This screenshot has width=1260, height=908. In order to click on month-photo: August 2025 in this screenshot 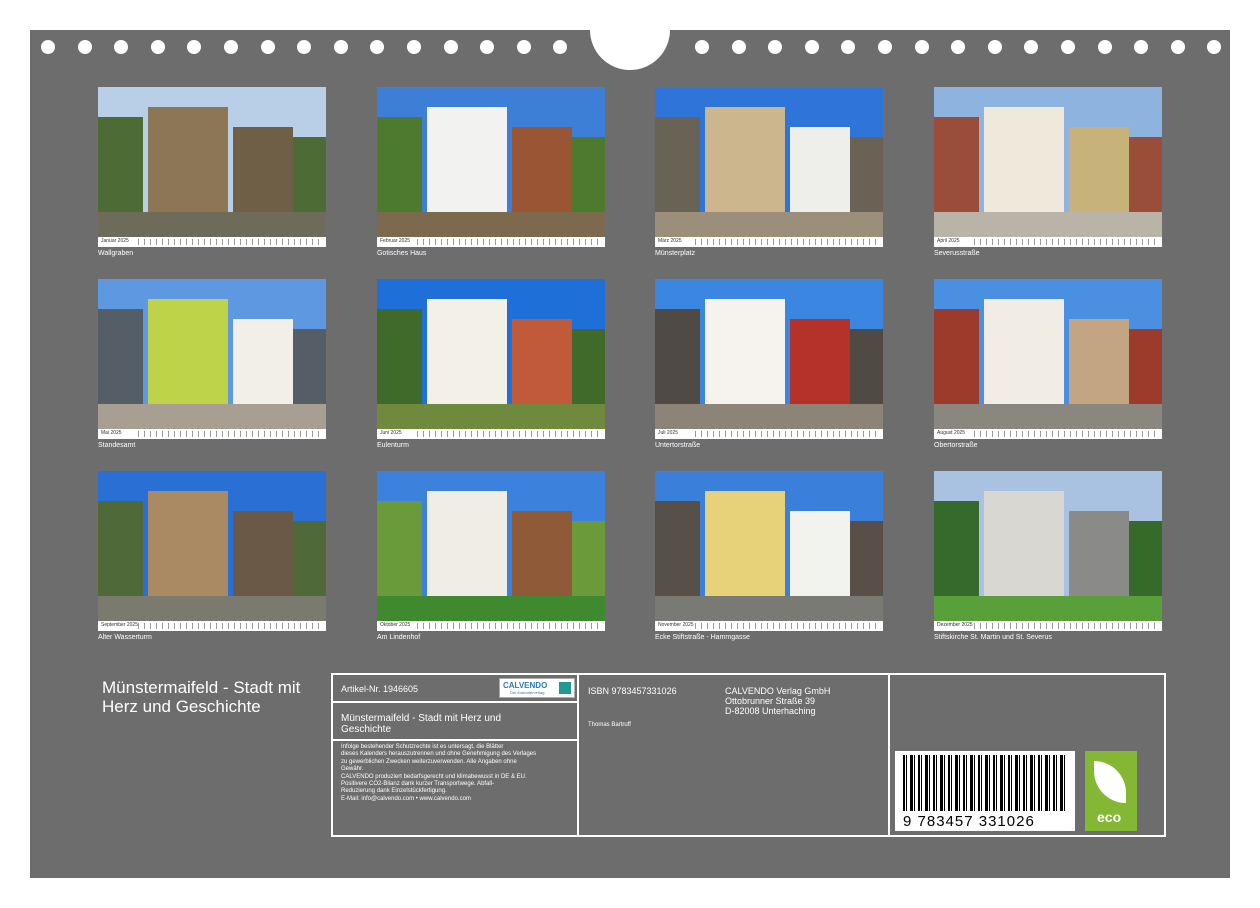, I will do `click(1048, 359)`.